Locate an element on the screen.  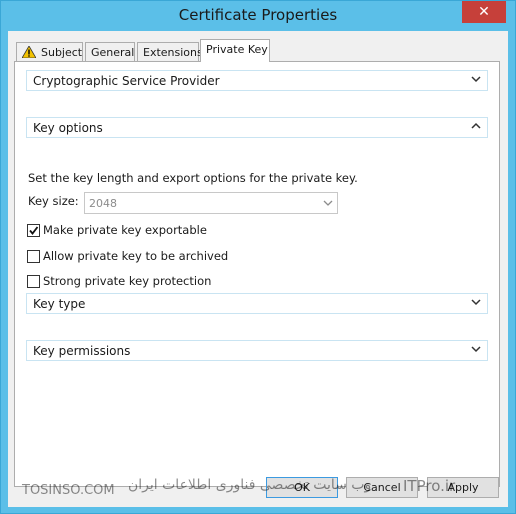
section-key-options: Key options is located at coordinates (257, 127).